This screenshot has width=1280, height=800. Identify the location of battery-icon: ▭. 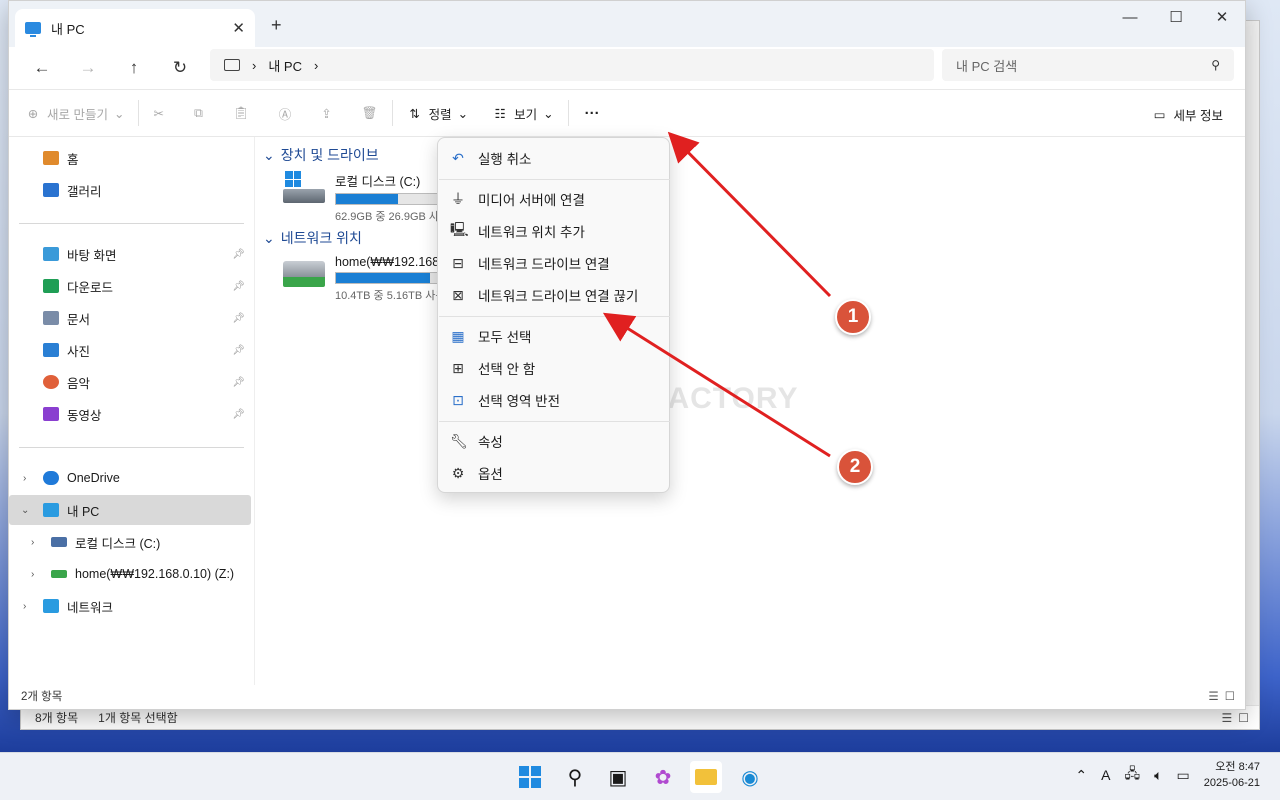
(1182, 775).